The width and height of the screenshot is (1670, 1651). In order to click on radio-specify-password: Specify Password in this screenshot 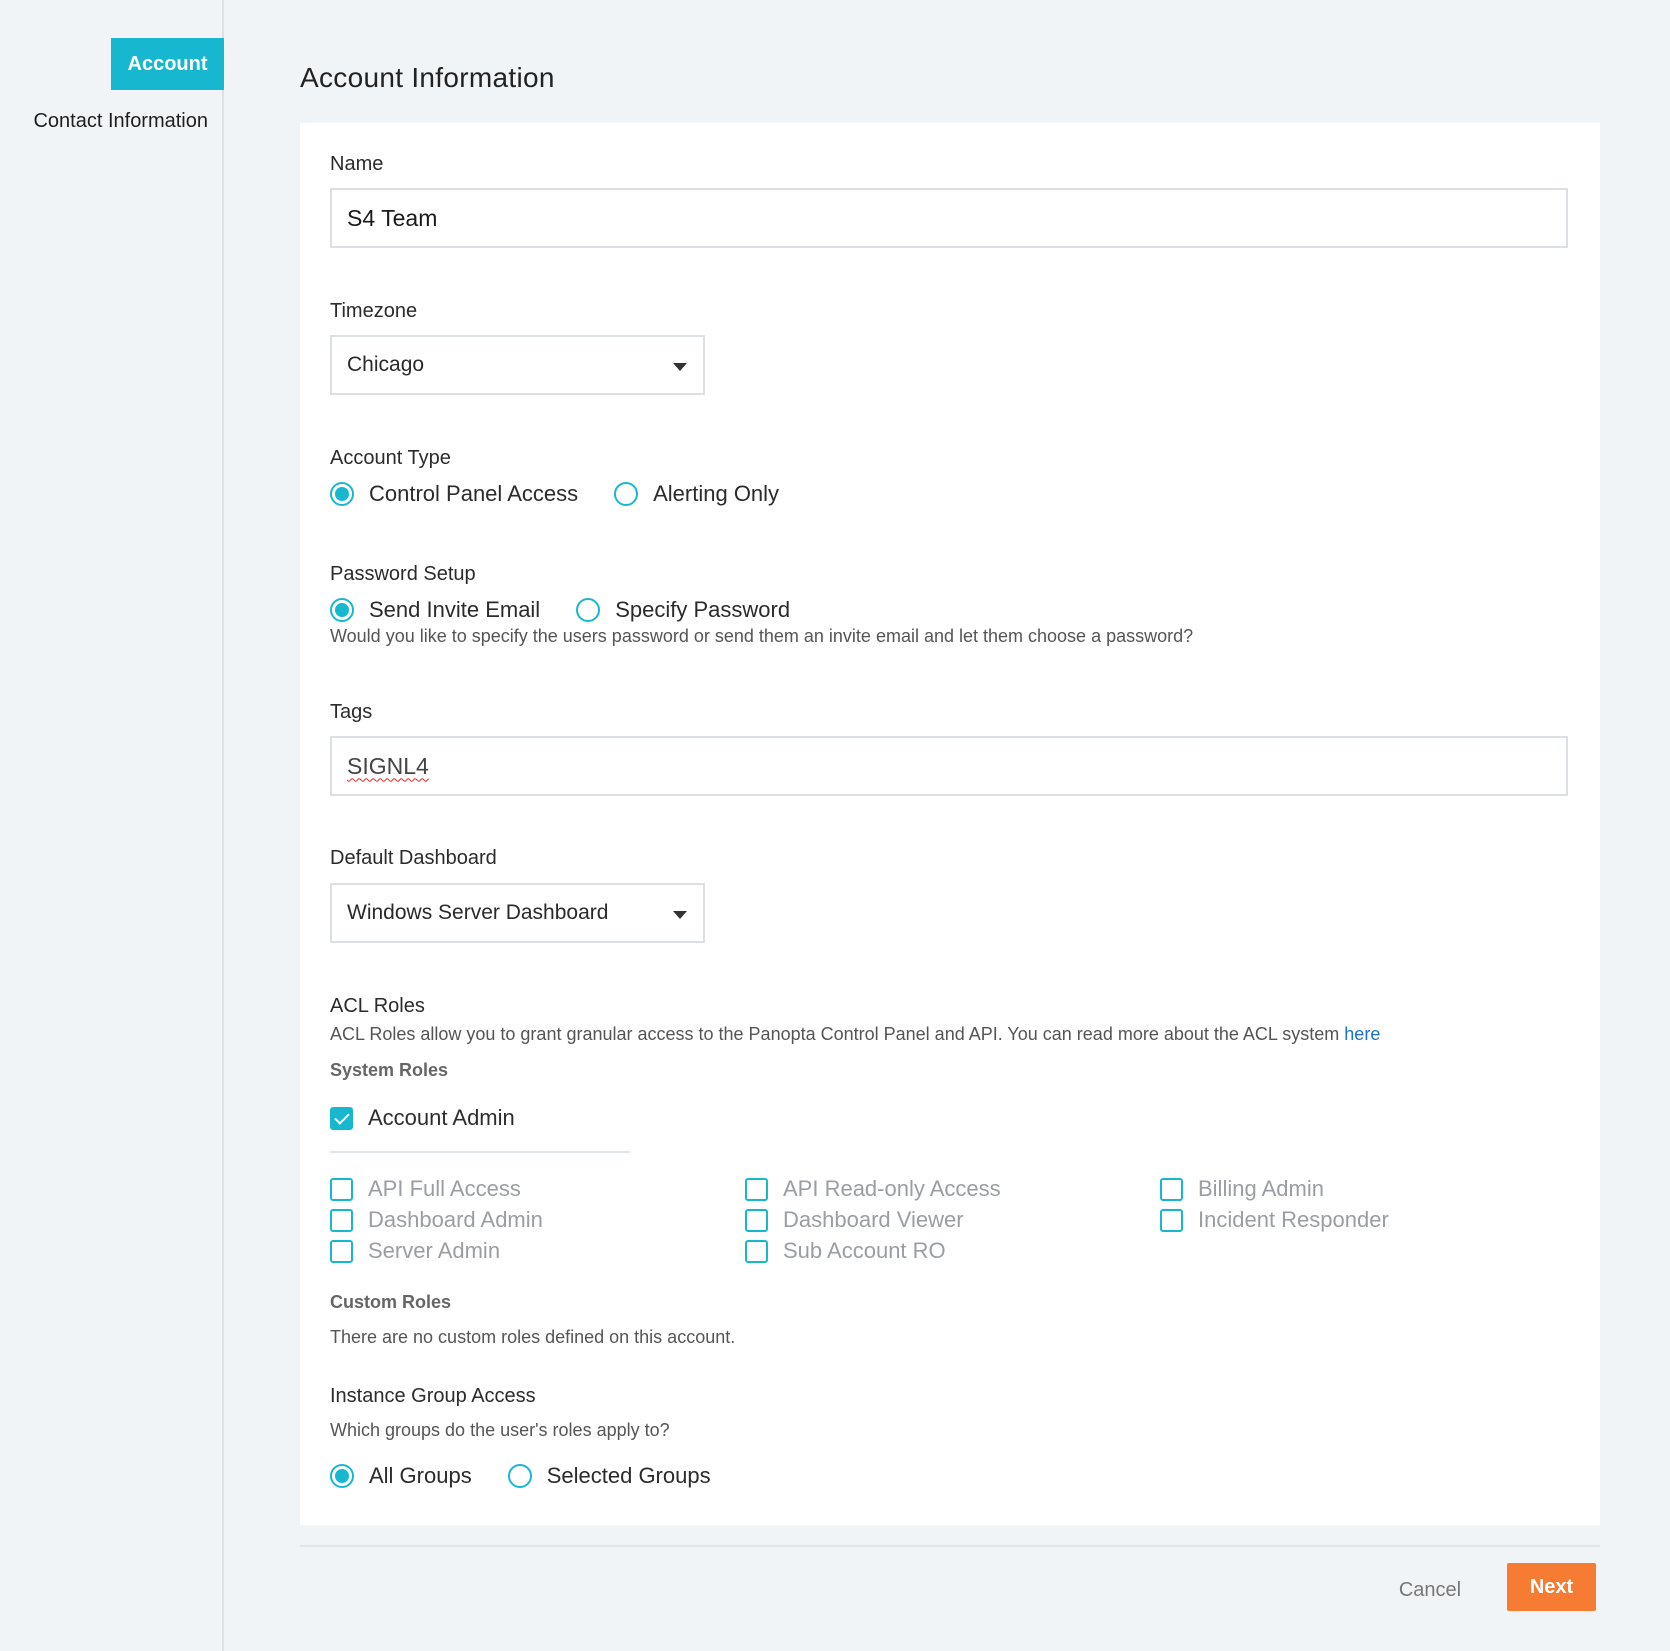, I will do `click(683, 610)`.